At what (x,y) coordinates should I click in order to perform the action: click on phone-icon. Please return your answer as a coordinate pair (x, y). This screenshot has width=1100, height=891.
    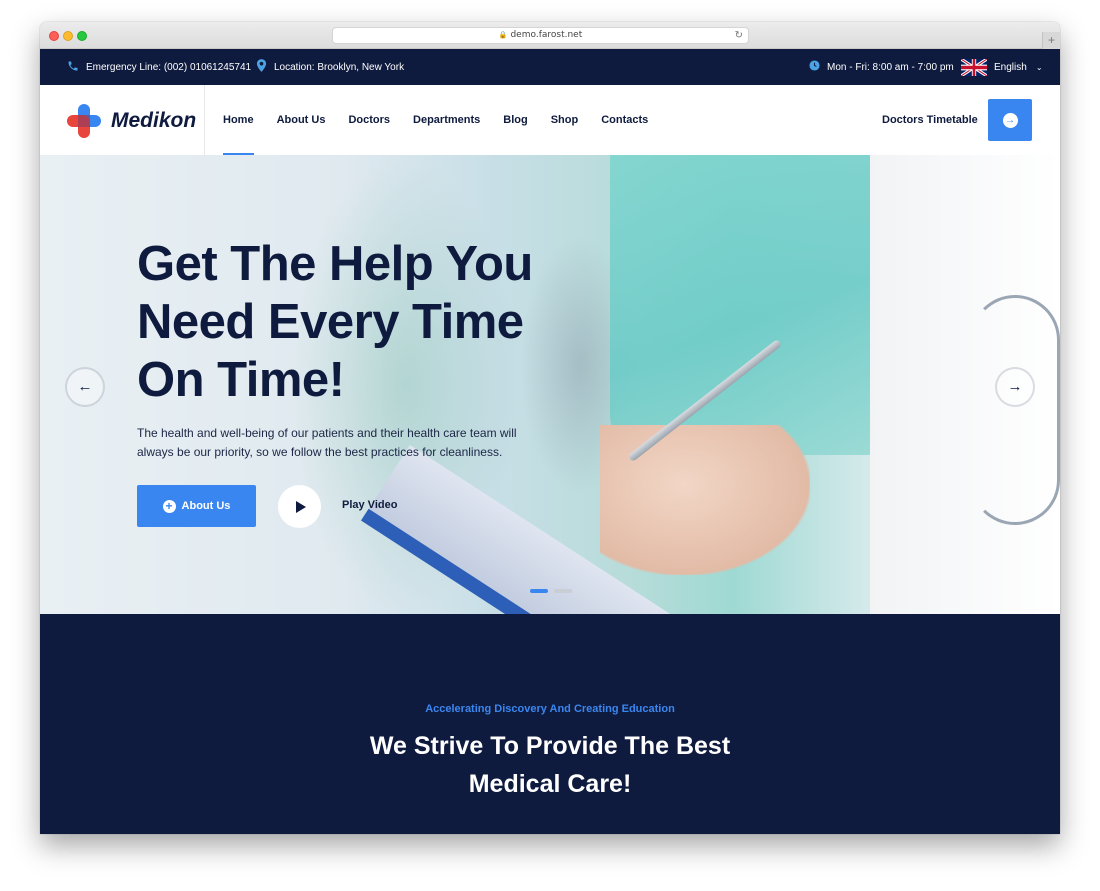
    Looking at the image, I should click on (73, 67).